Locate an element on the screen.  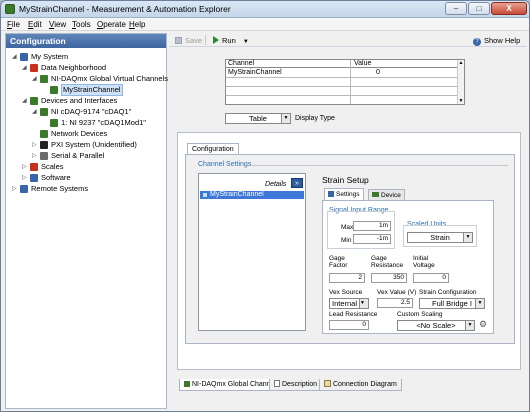
save-label: Save is located at coordinates (194, 40).